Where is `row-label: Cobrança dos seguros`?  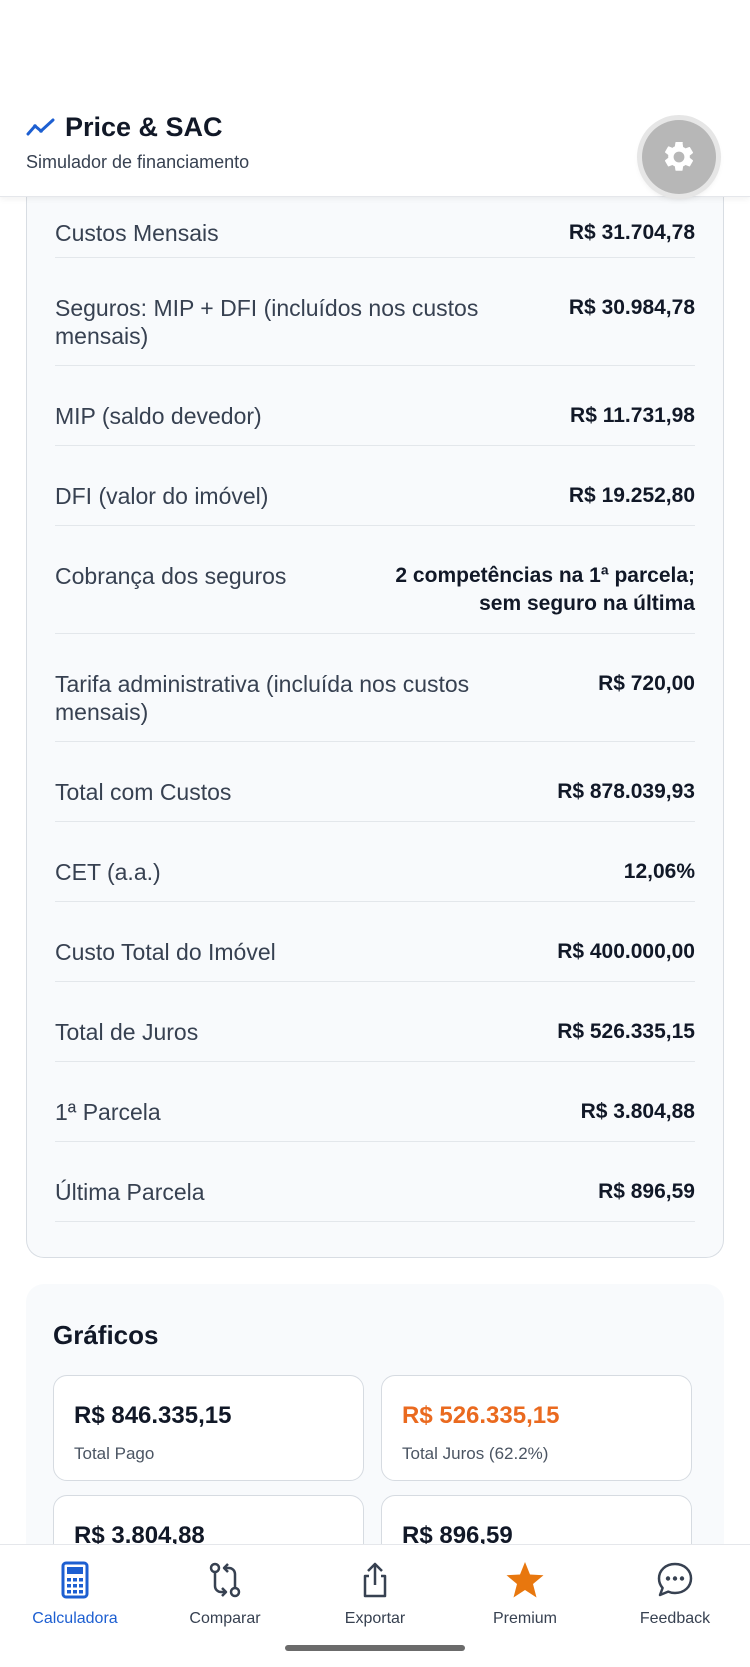
row-label: Cobrança dos seguros is located at coordinates (171, 576).